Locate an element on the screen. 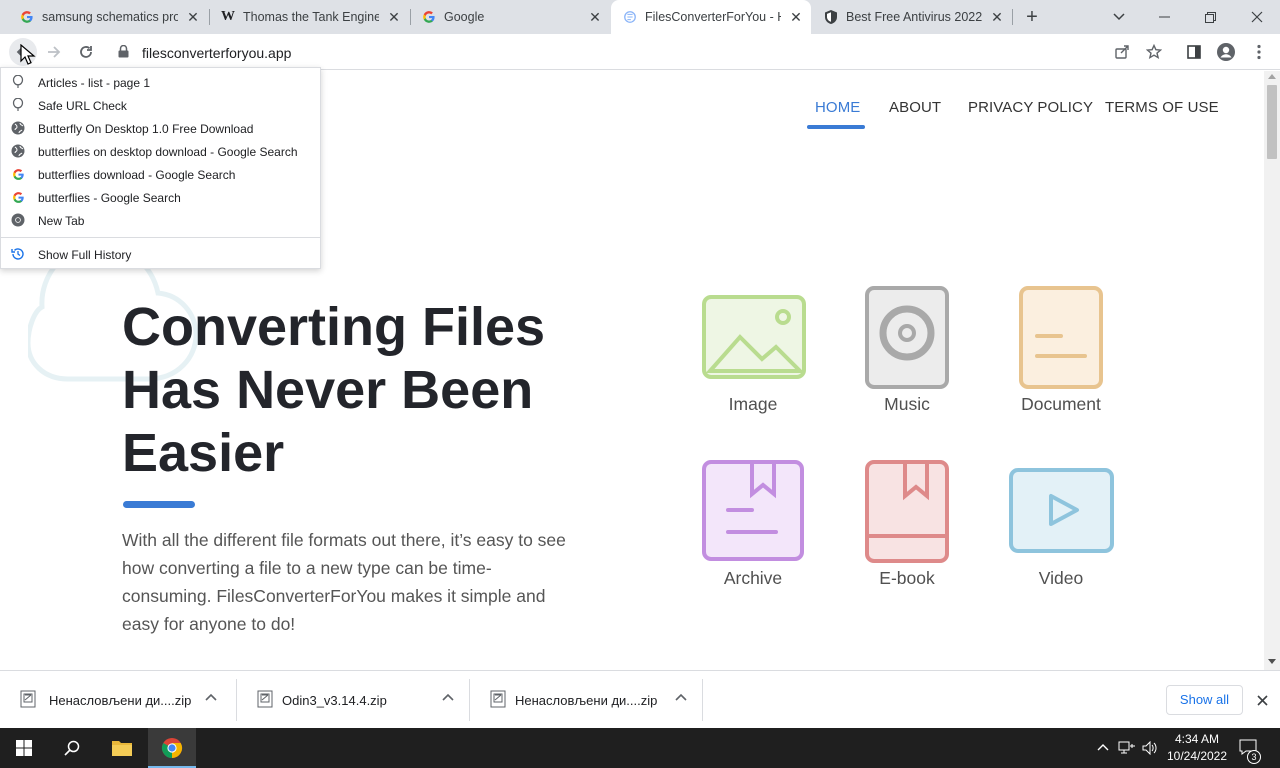 Image resolution: width=1280 pixels, height=768 pixels. history-item: Articles - list - page 1 is located at coordinates (160, 82).